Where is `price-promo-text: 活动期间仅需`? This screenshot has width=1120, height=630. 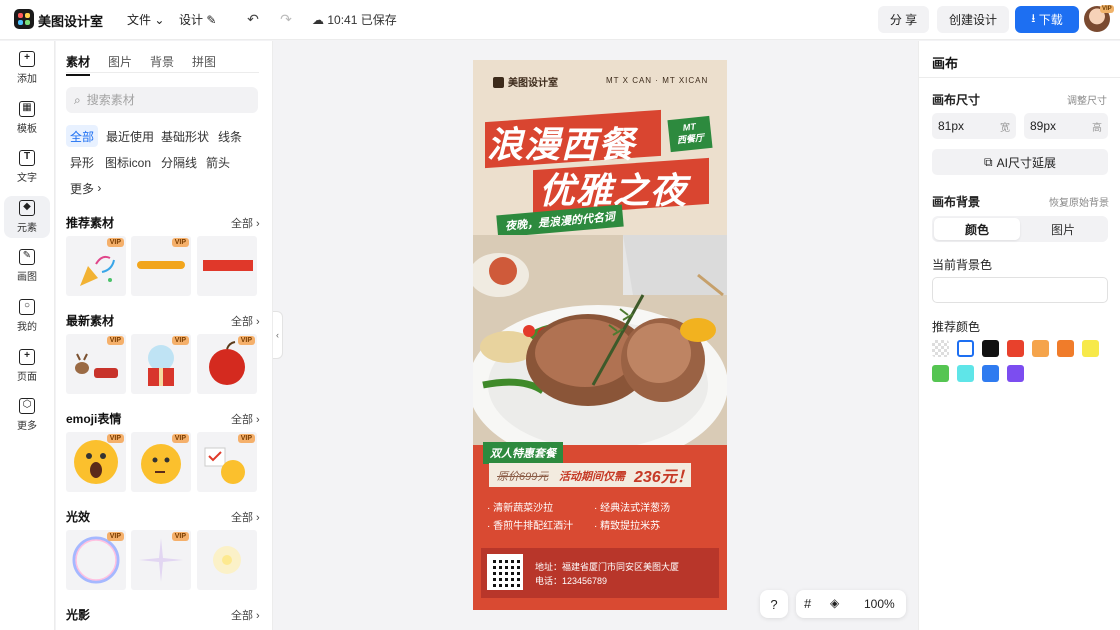 price-promo-text: 活动期间仅需 is located at coordinates (592, 476).